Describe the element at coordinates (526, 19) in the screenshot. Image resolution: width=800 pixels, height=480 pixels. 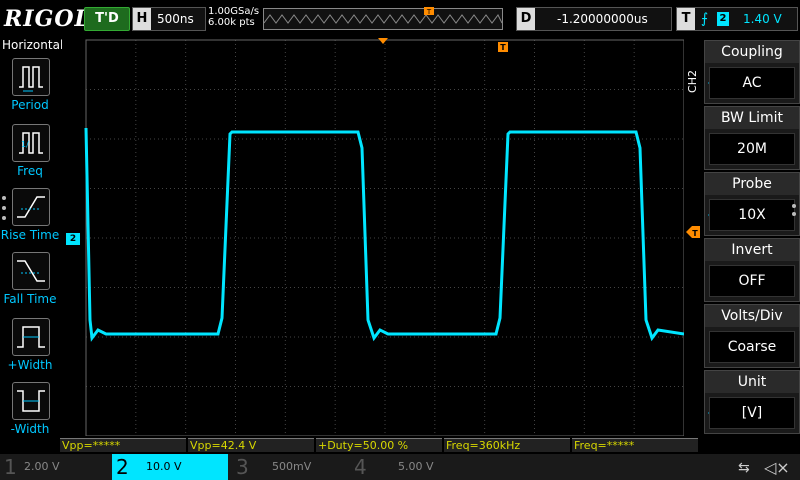
I see `delay-label: D` at that location.